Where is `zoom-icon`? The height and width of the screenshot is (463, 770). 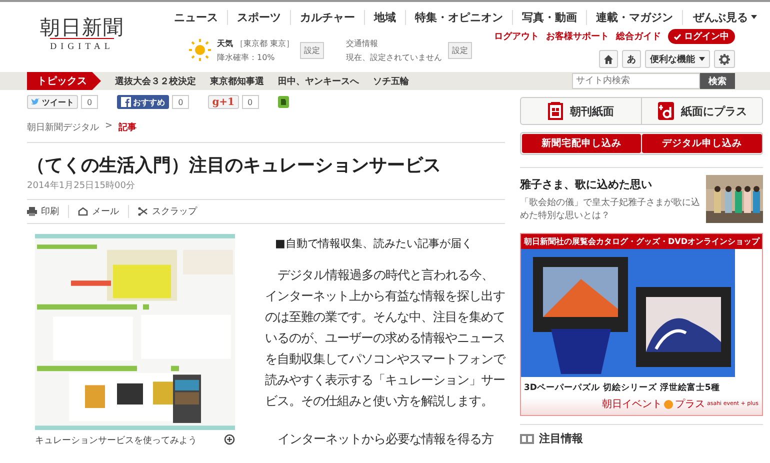 zoom-icon is located at coordinates (229, 439).